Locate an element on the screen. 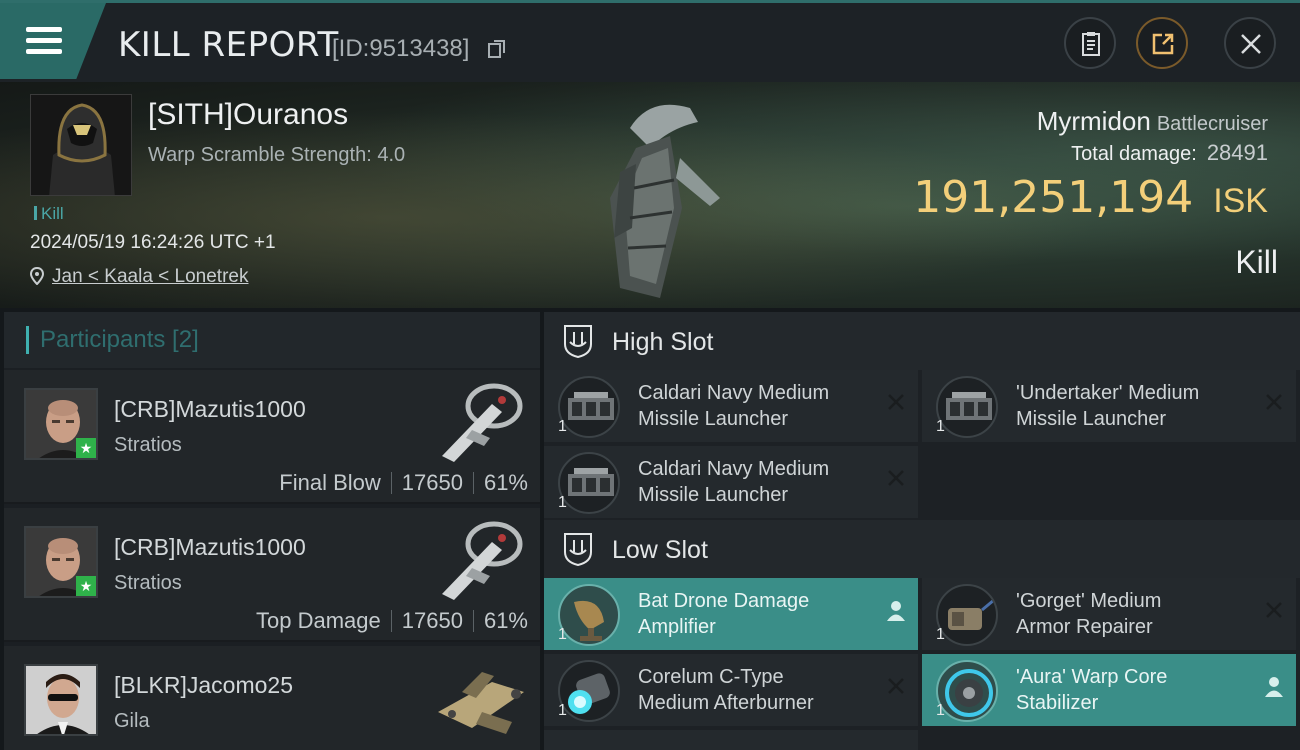 The height and width of the screenshot is (750, 1300). module-name-line2: Stabilizer is located at coordinates (1057, 703).